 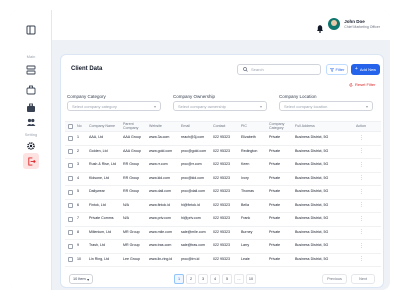 What do you see at coordinates (247, 231) in the screenshot?
I see `cell-pic: Burney` at bounding box center [247, 231].